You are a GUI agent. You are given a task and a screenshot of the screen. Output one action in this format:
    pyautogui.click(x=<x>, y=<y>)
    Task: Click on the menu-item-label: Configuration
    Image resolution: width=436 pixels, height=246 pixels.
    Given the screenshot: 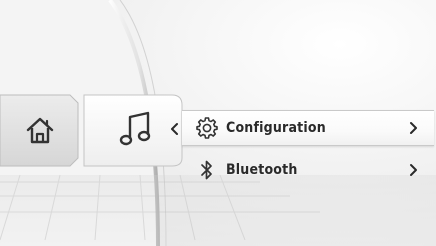 What is the action you would take?
    pyautogui.click(x=276, y=128)
    